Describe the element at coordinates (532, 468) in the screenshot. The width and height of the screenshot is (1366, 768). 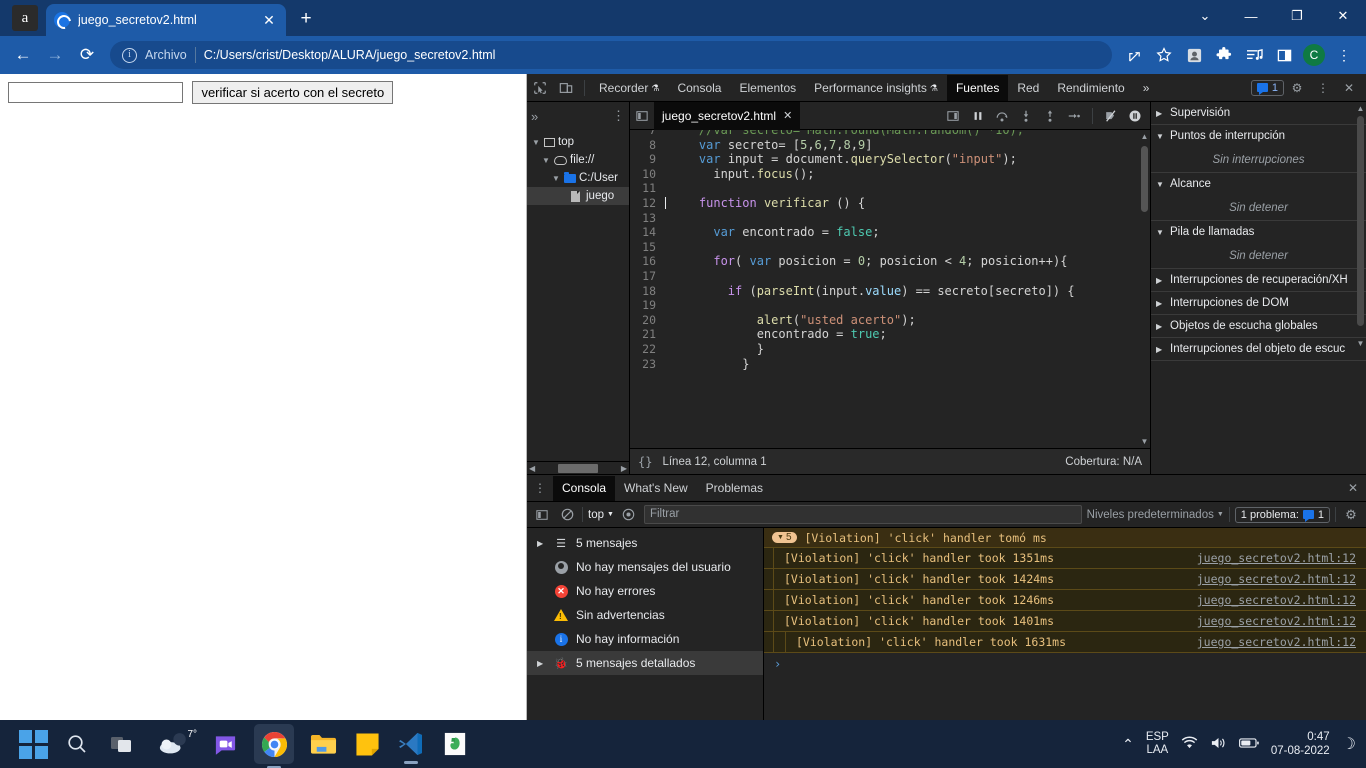
I see `scroll-left-icon: ◀` at that location.